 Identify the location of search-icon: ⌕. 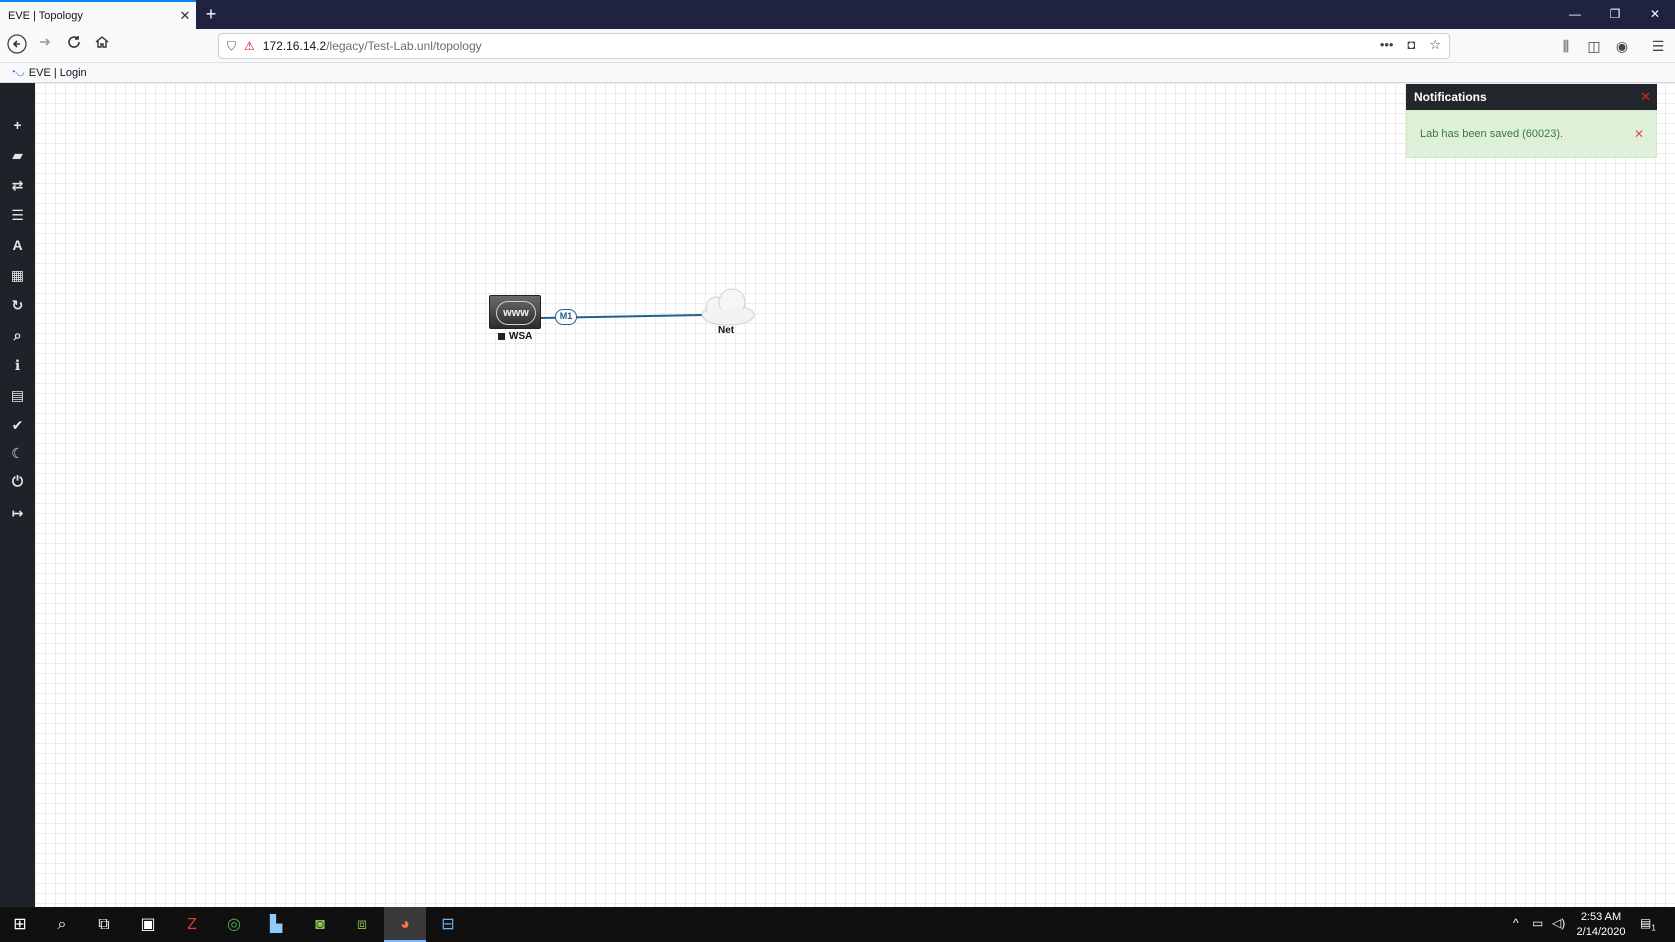
(62, 925).